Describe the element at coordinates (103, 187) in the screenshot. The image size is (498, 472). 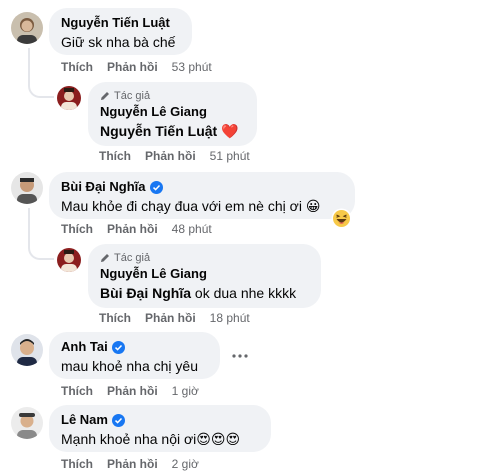
I see `author-name: Bùi Đại Nghĩa` at that location.